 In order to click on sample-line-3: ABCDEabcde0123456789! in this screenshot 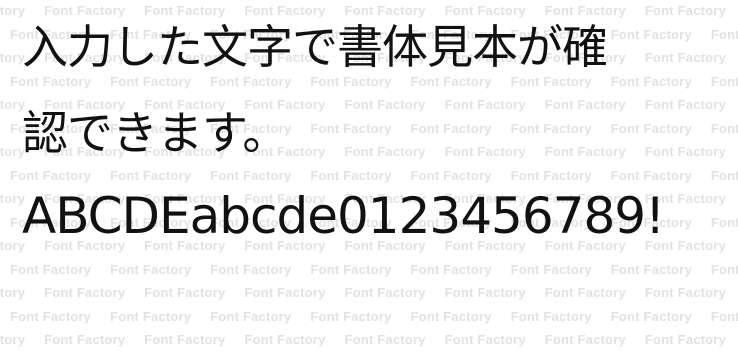, I will do `click(343, 216)`.